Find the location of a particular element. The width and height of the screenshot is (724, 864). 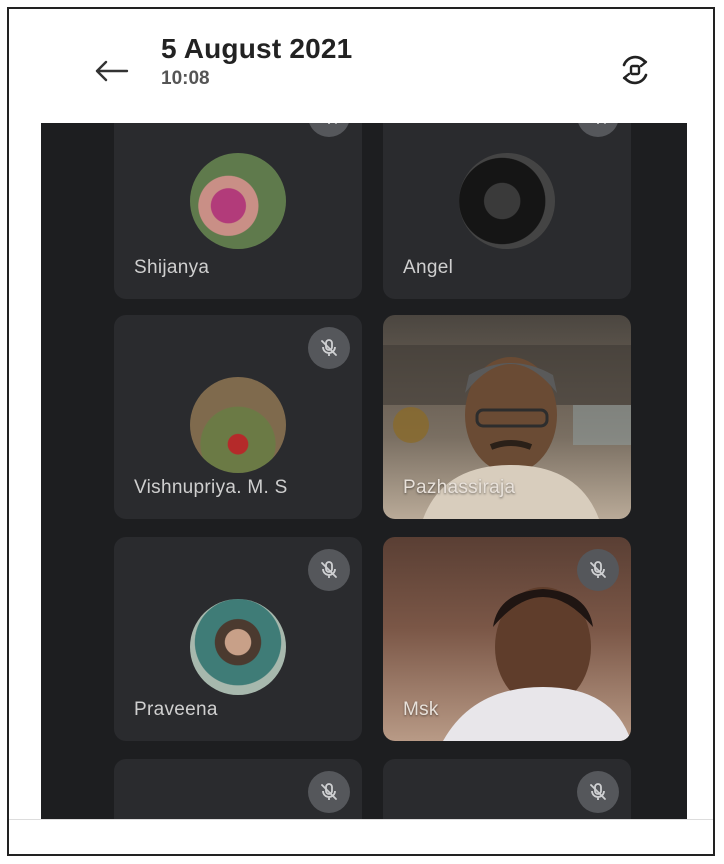

participant-tile-praveena: Praveena is located at coordinates (238, 639).